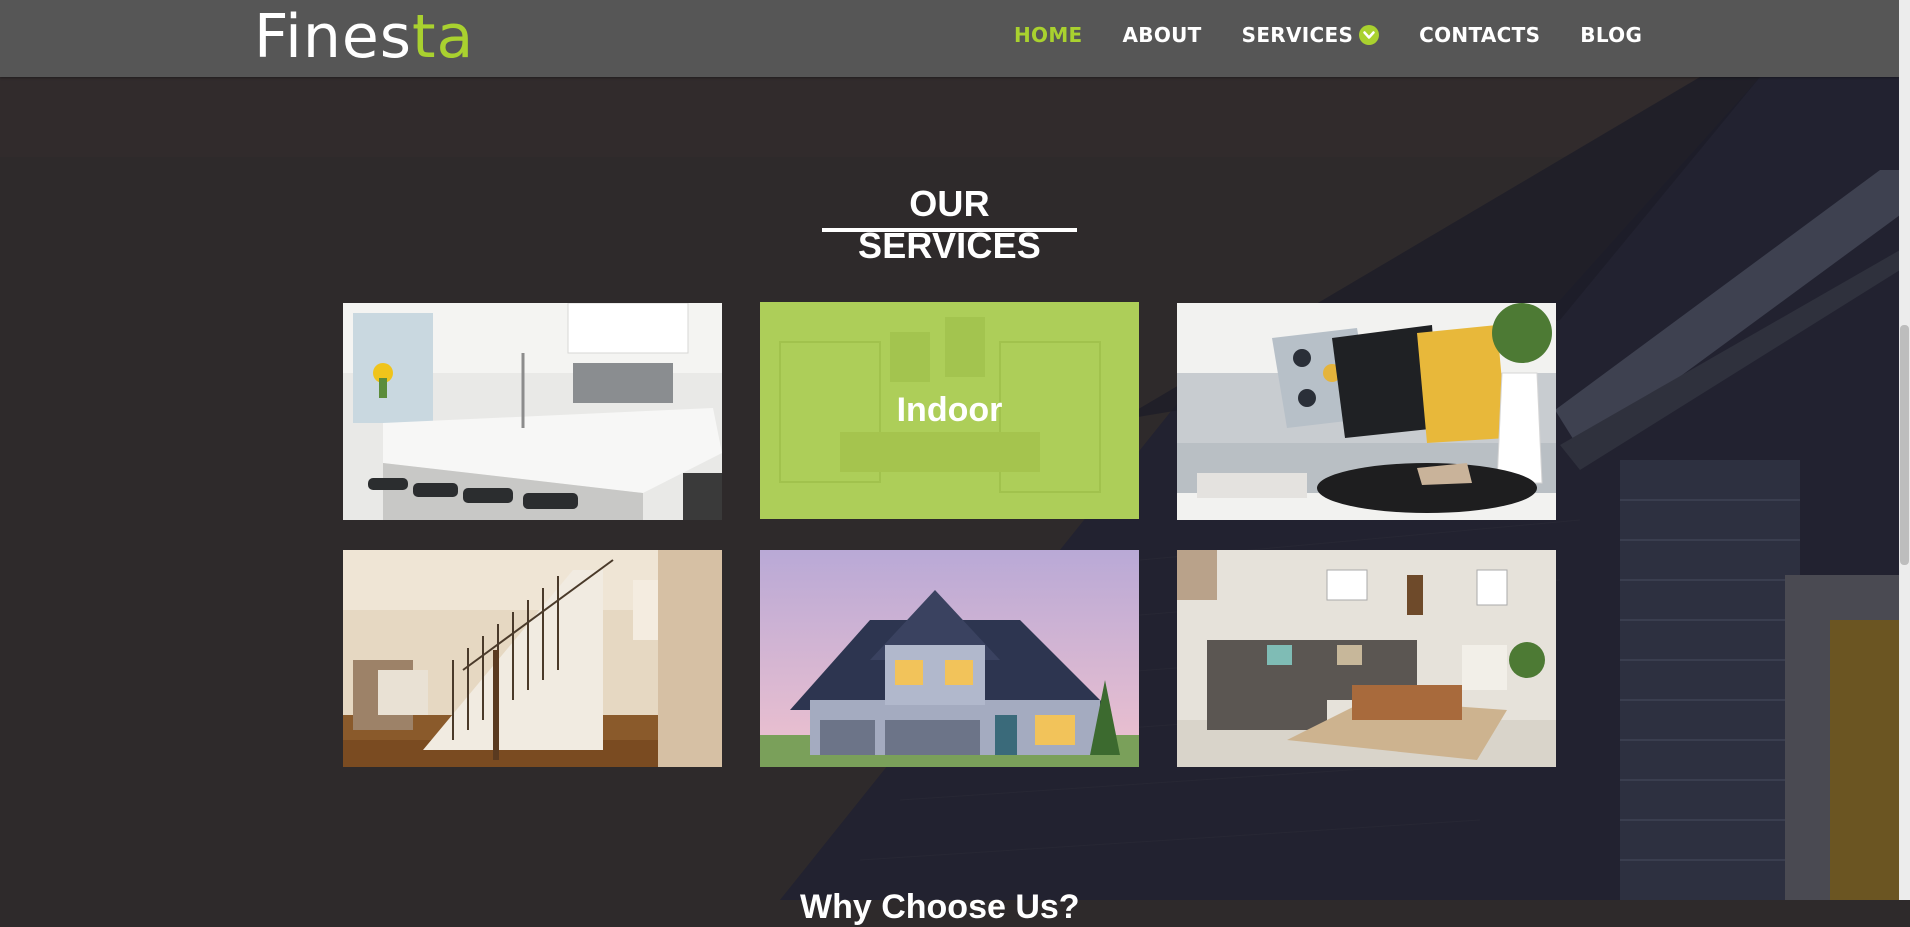 This screenshot has height=927, width=1910. I want to click on nav-item-label: ABOUT, so click(1162, 35).